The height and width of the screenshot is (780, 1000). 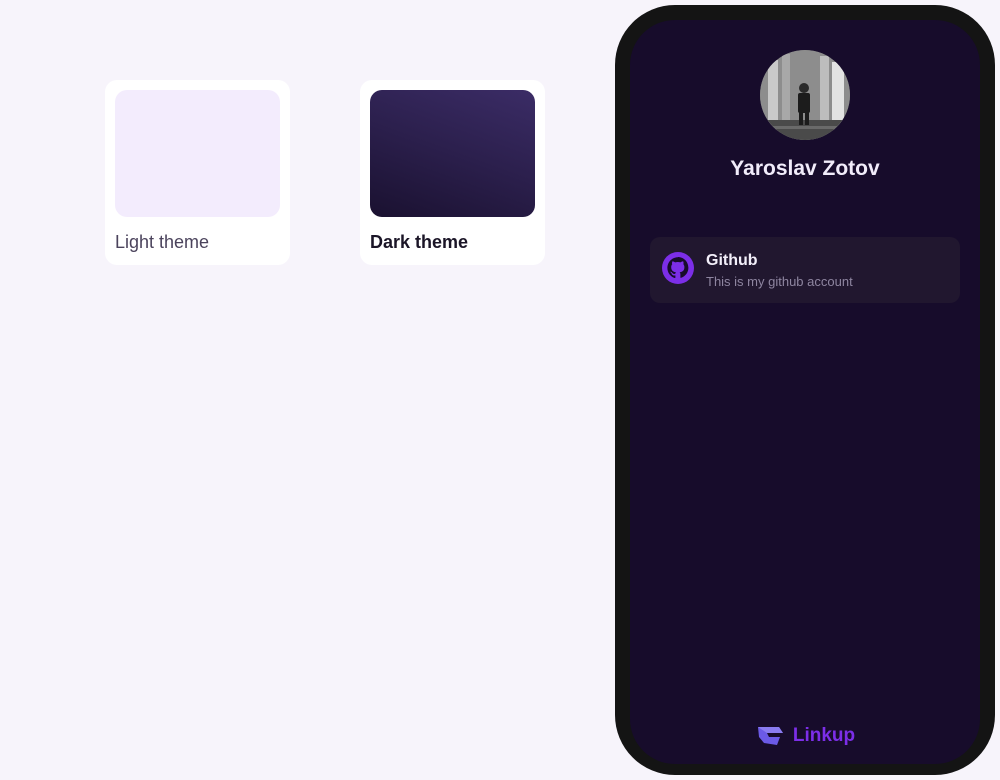 I want to click on link-description: This is my github account, so click(x=779, y=281).